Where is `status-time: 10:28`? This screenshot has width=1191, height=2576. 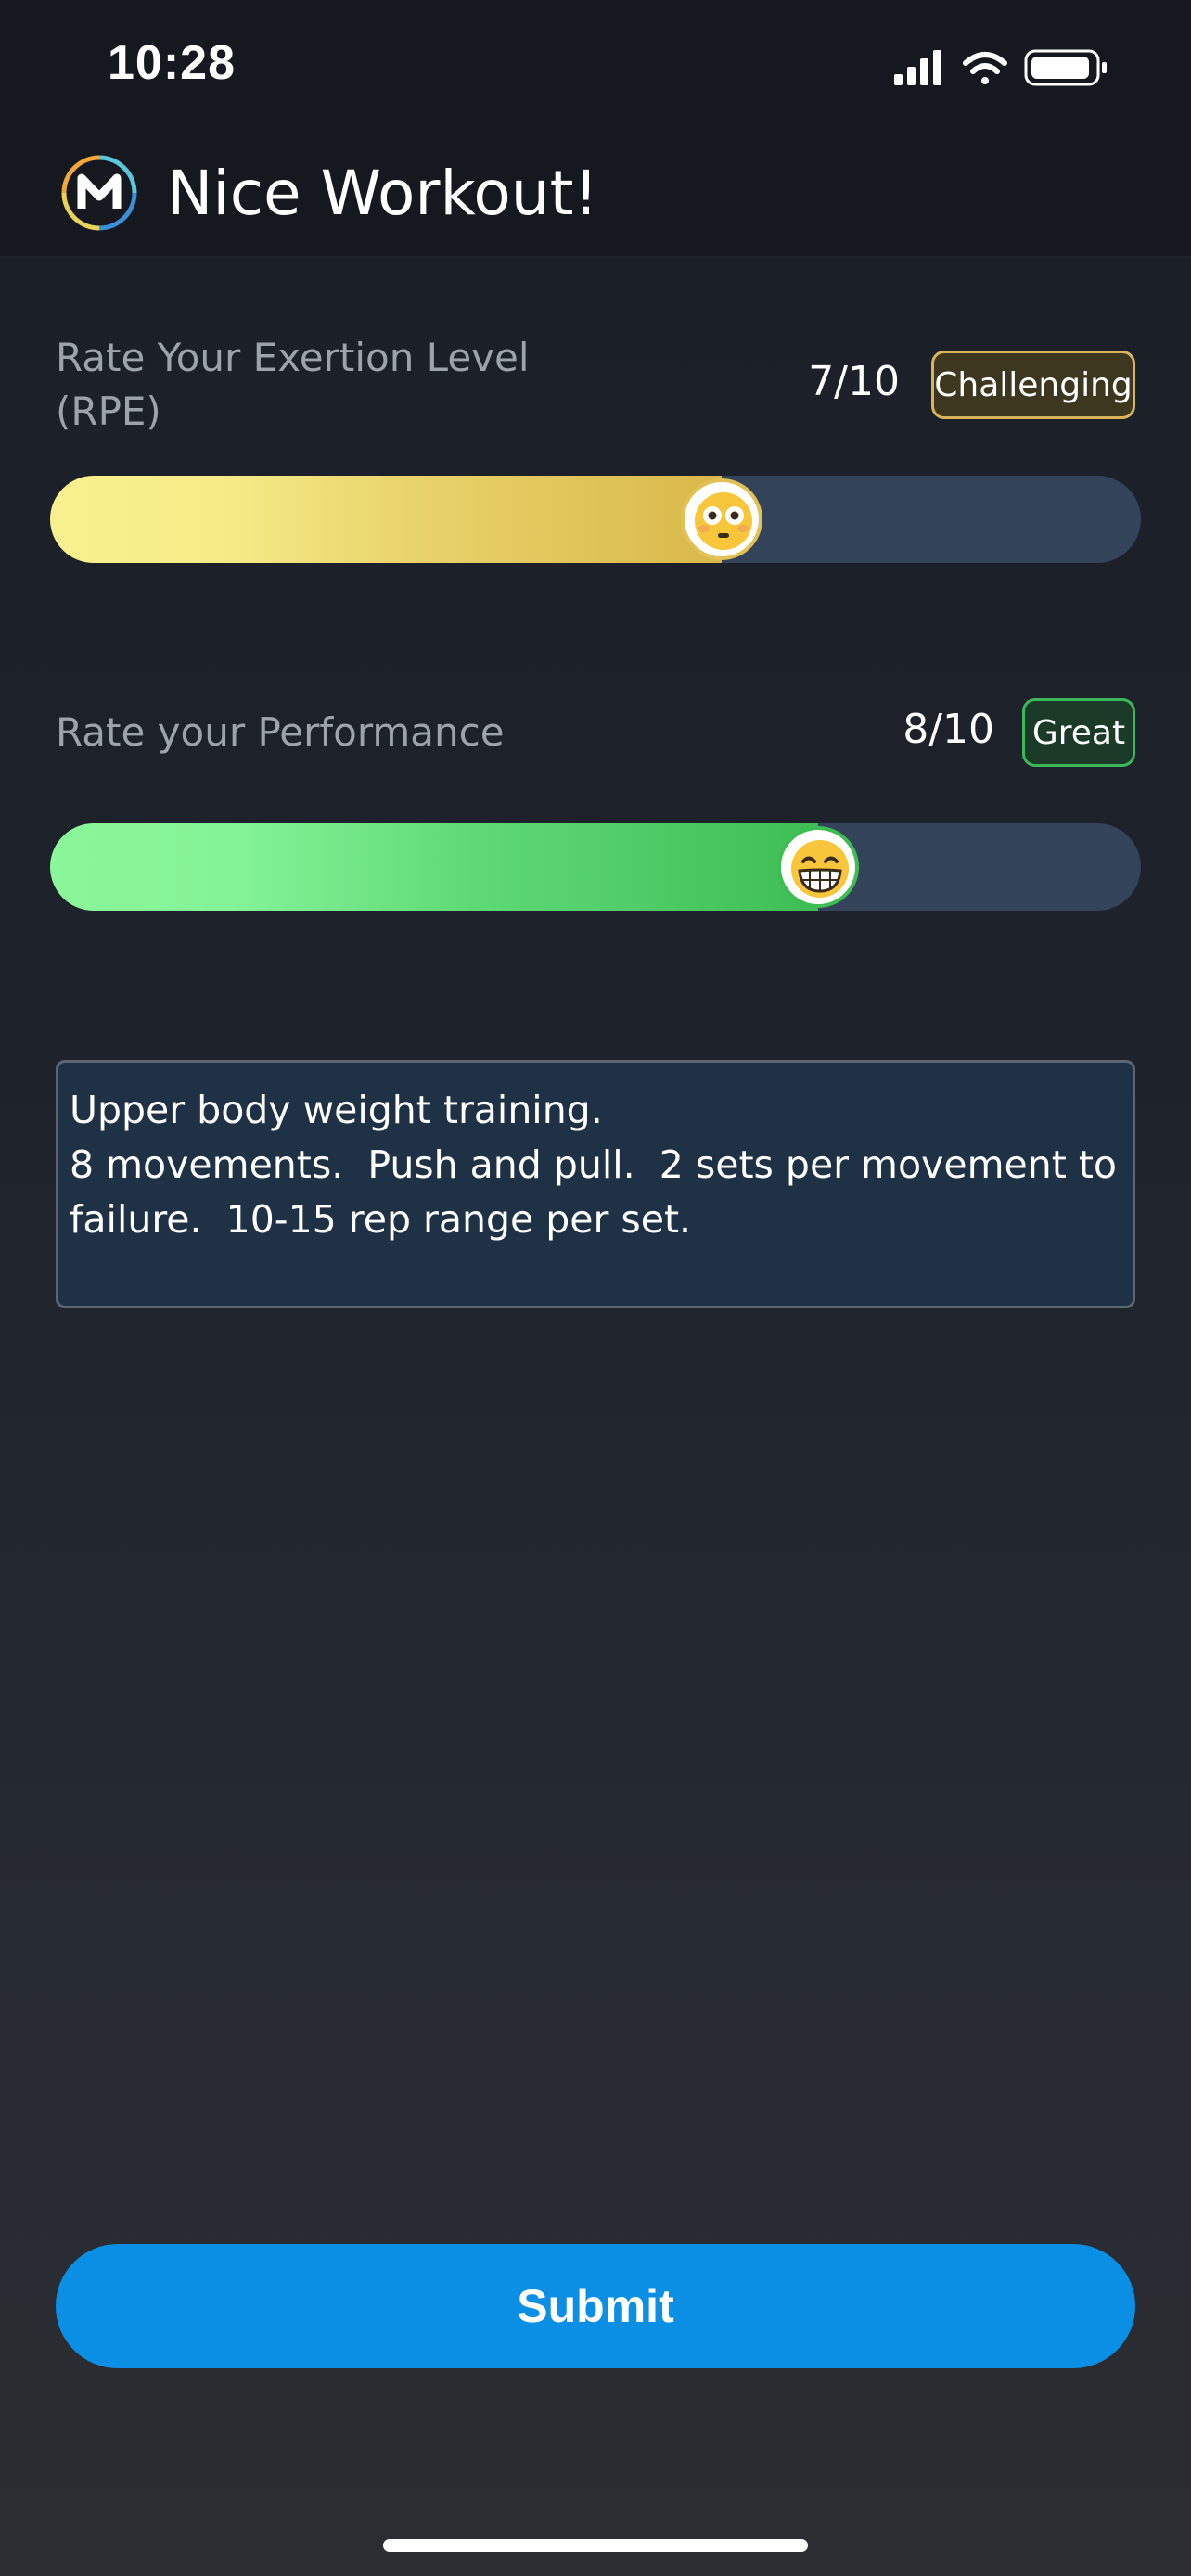
status-time: 10:28 is located at coordinates (172, 63).